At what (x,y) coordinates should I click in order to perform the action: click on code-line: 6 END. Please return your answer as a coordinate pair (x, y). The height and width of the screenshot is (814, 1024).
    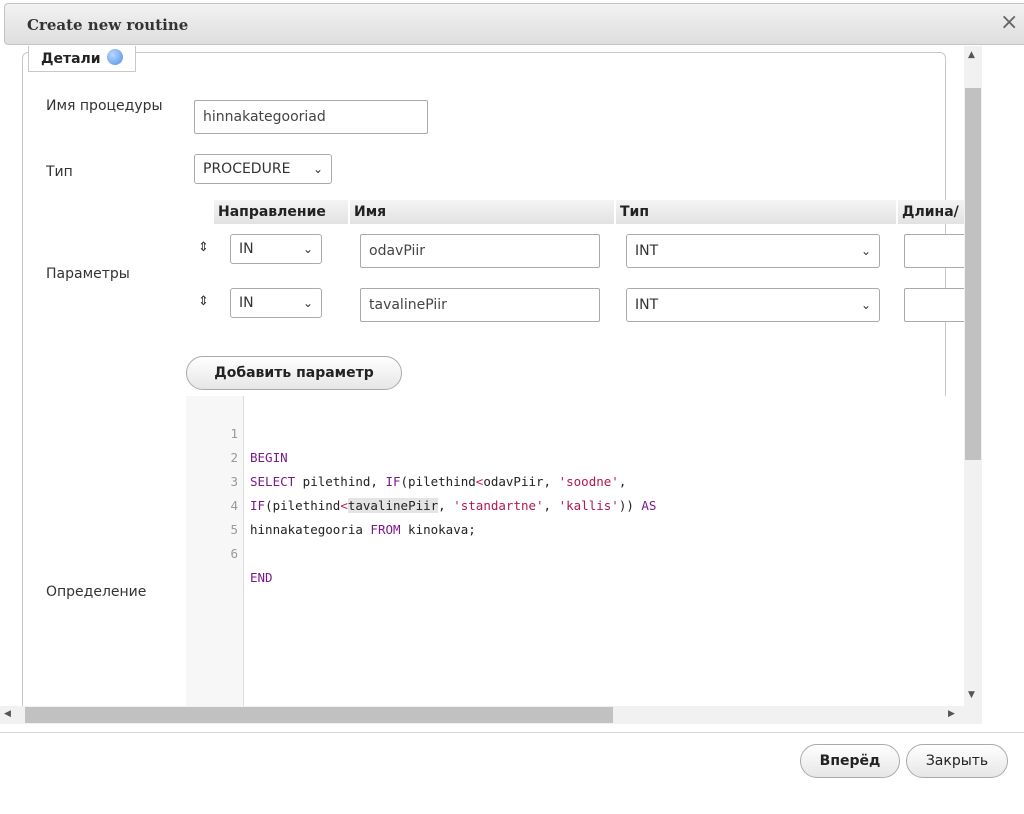
    Looking at the image, I should click on (566, 551).